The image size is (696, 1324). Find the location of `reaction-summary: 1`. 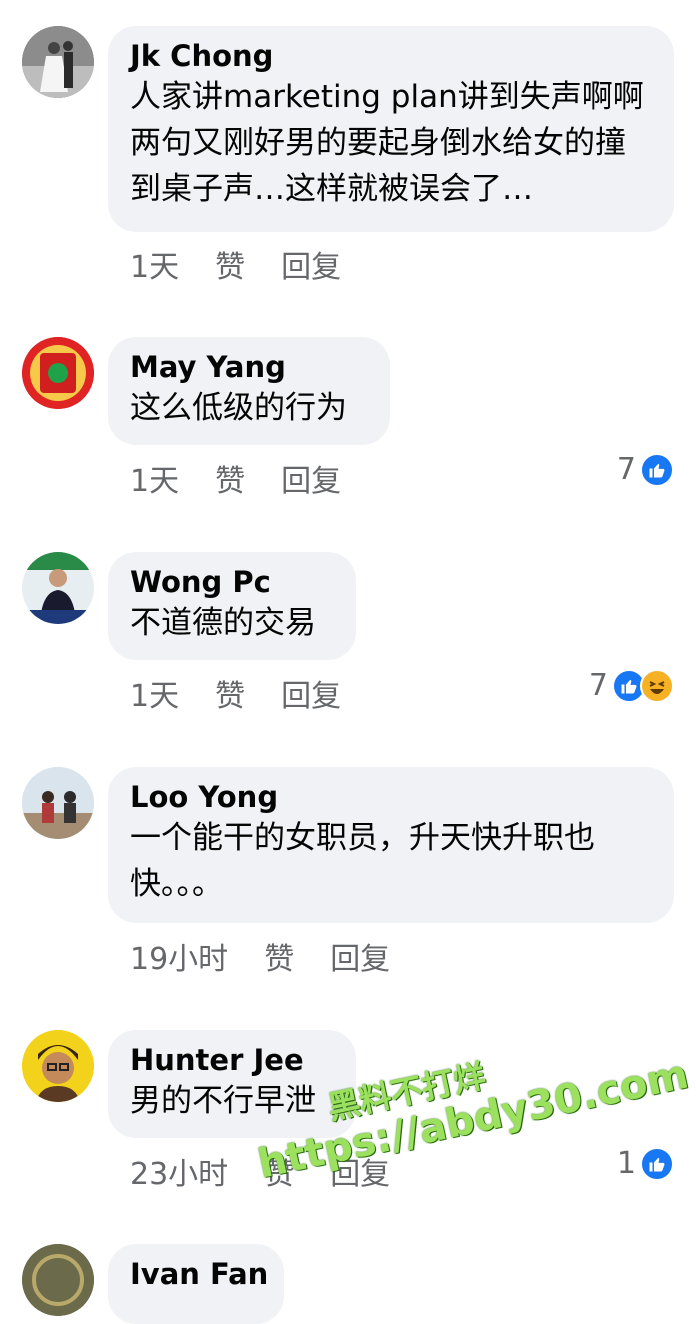

reaction-summary: 1 is located at coordinates (645, 1163).